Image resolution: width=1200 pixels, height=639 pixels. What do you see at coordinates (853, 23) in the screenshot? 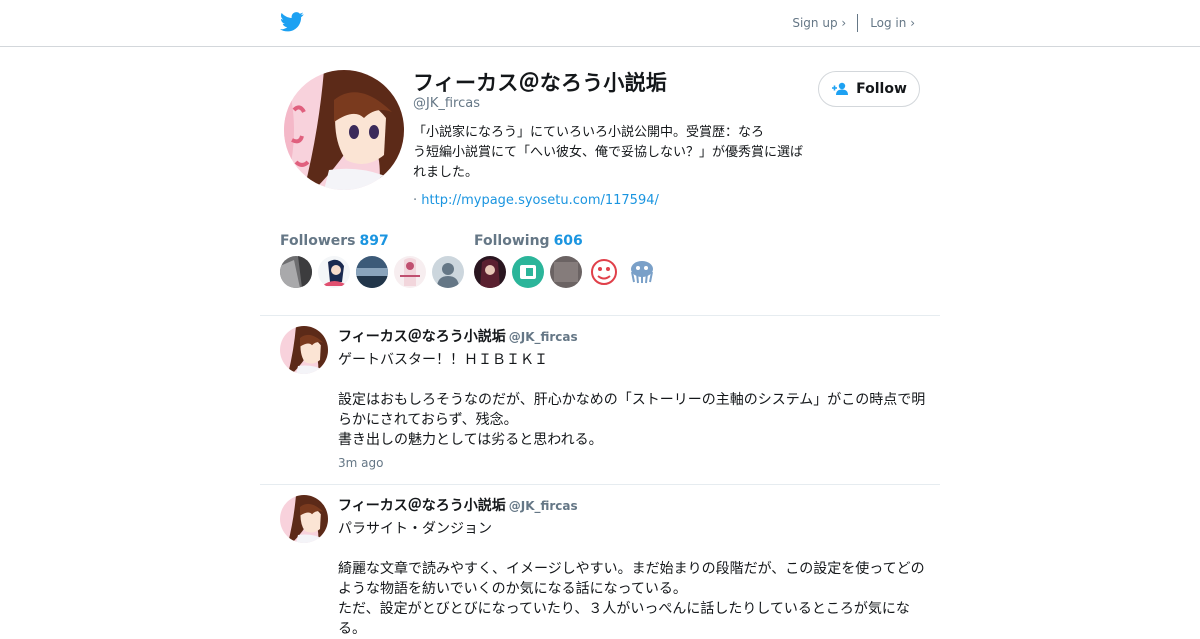
I see `auth-links: Sign up › Log in ›` at bounding box center [853, 23].